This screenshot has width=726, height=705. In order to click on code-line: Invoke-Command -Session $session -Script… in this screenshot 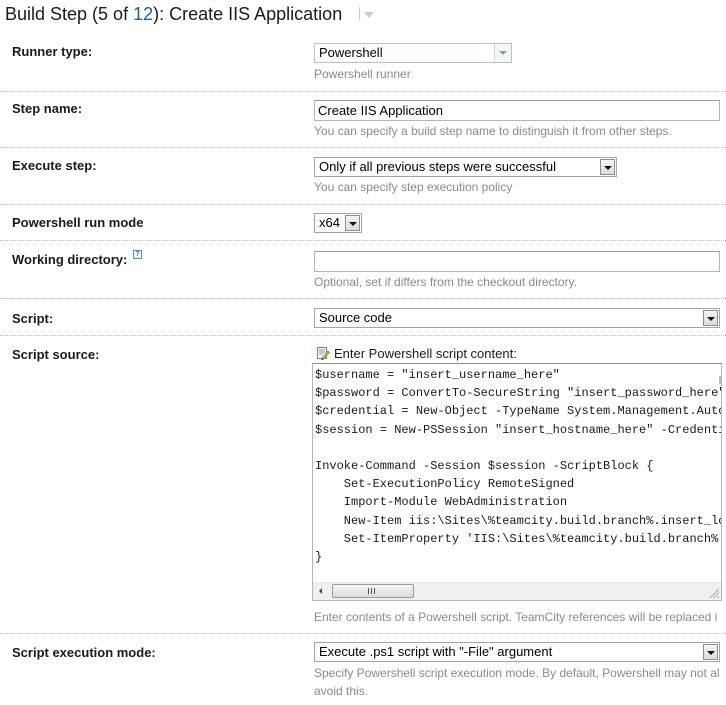, I will do `click(484, 466)`.